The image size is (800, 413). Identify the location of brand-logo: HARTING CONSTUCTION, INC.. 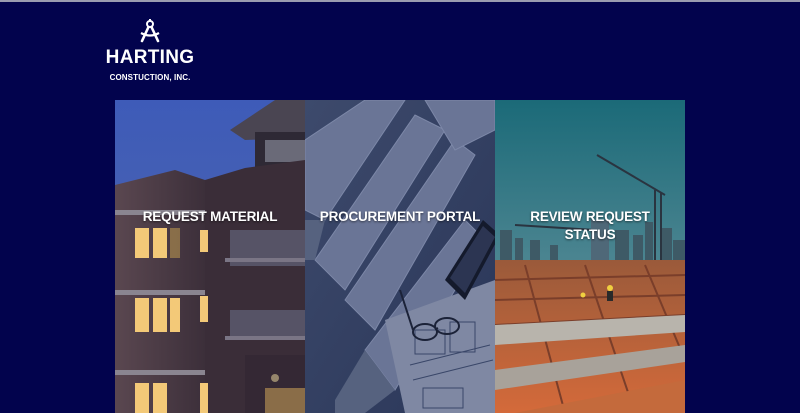
(150, 50).